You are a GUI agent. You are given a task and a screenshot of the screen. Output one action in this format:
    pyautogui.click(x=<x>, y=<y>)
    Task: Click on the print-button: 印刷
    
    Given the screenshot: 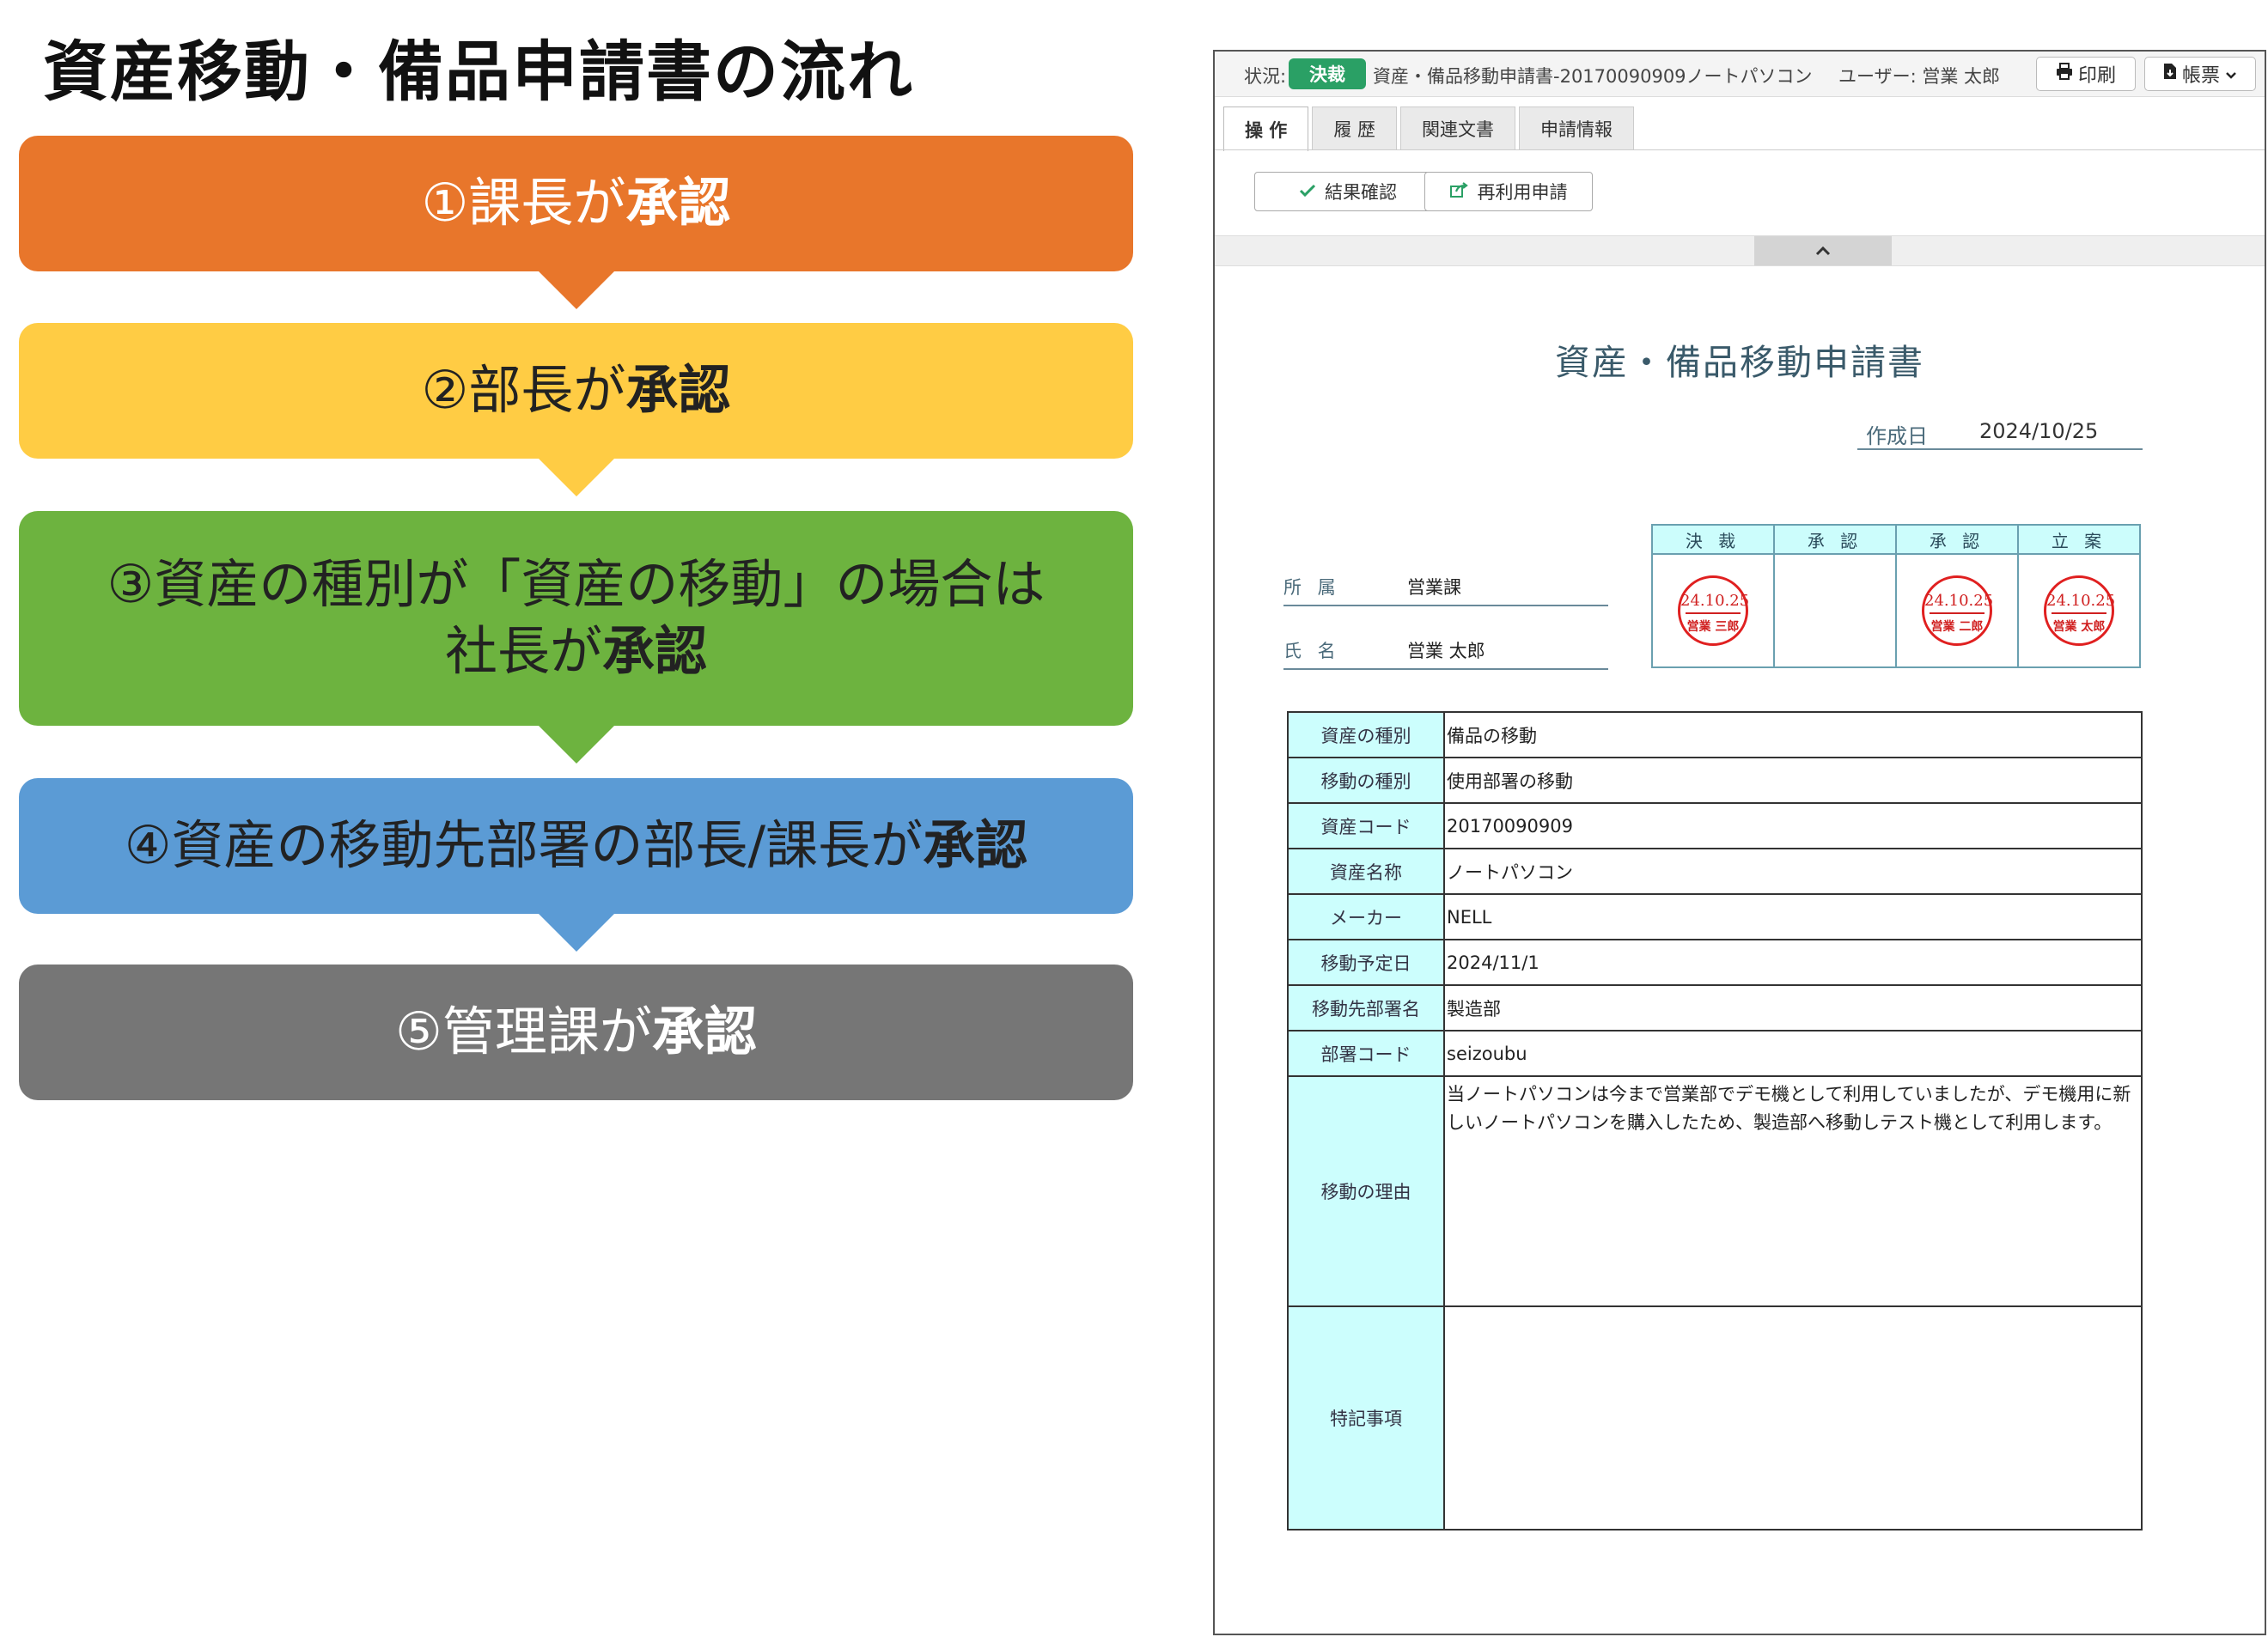 What is the action you would take?
    pyautogui.click(x=2086, y=74)
    